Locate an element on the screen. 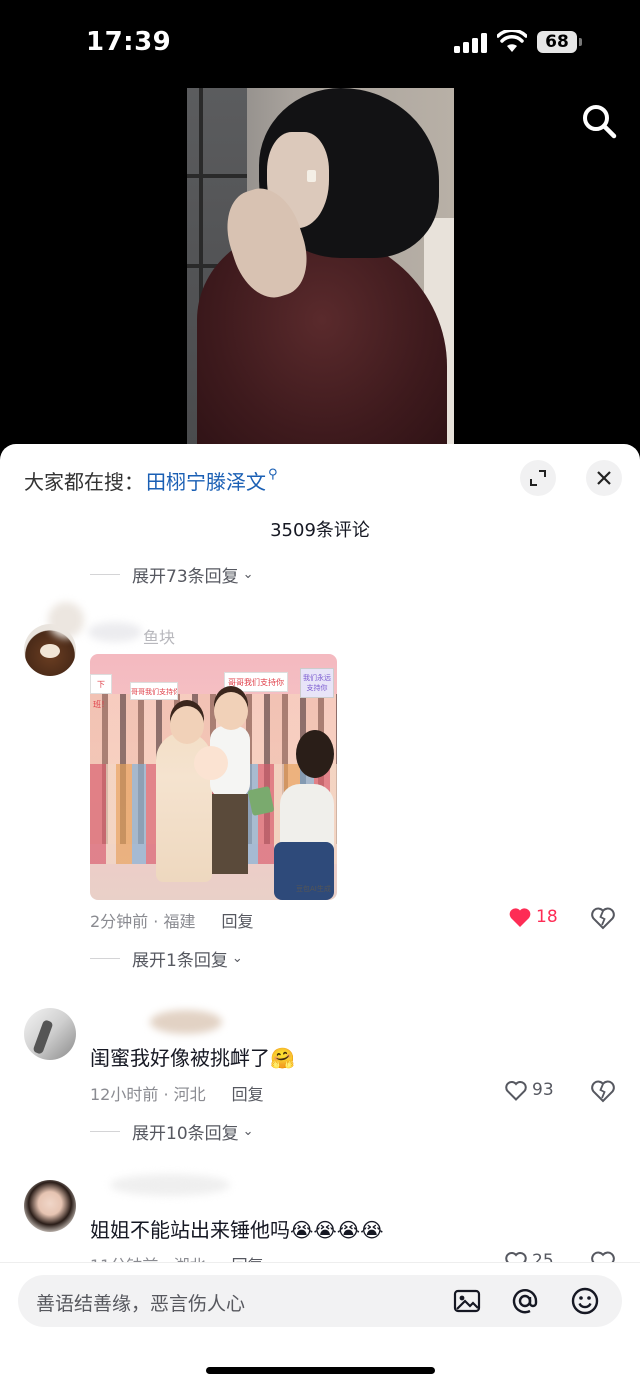 This screenshot has width=640, height=1387. hot-search-prefix: 大家都在搜： is located at coordinates (84, 482).